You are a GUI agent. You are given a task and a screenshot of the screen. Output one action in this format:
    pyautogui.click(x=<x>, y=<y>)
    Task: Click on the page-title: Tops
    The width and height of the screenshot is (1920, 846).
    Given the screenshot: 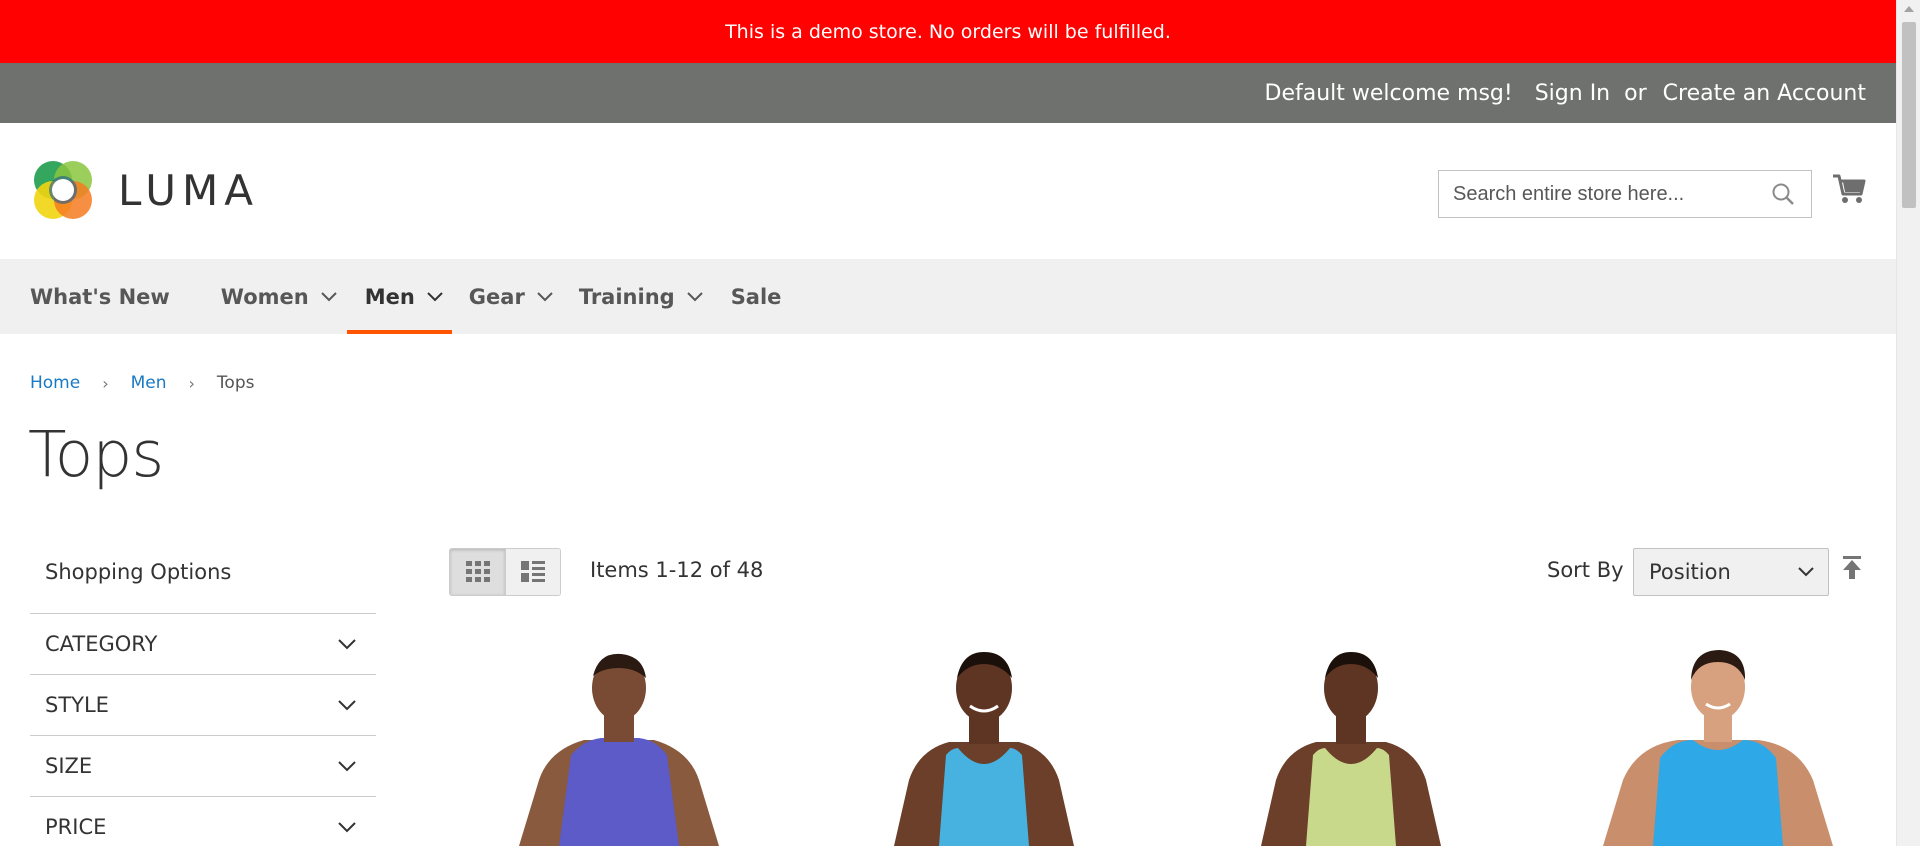 What is the action you would take?
    pyautogui.click(x=96, y=454)
    